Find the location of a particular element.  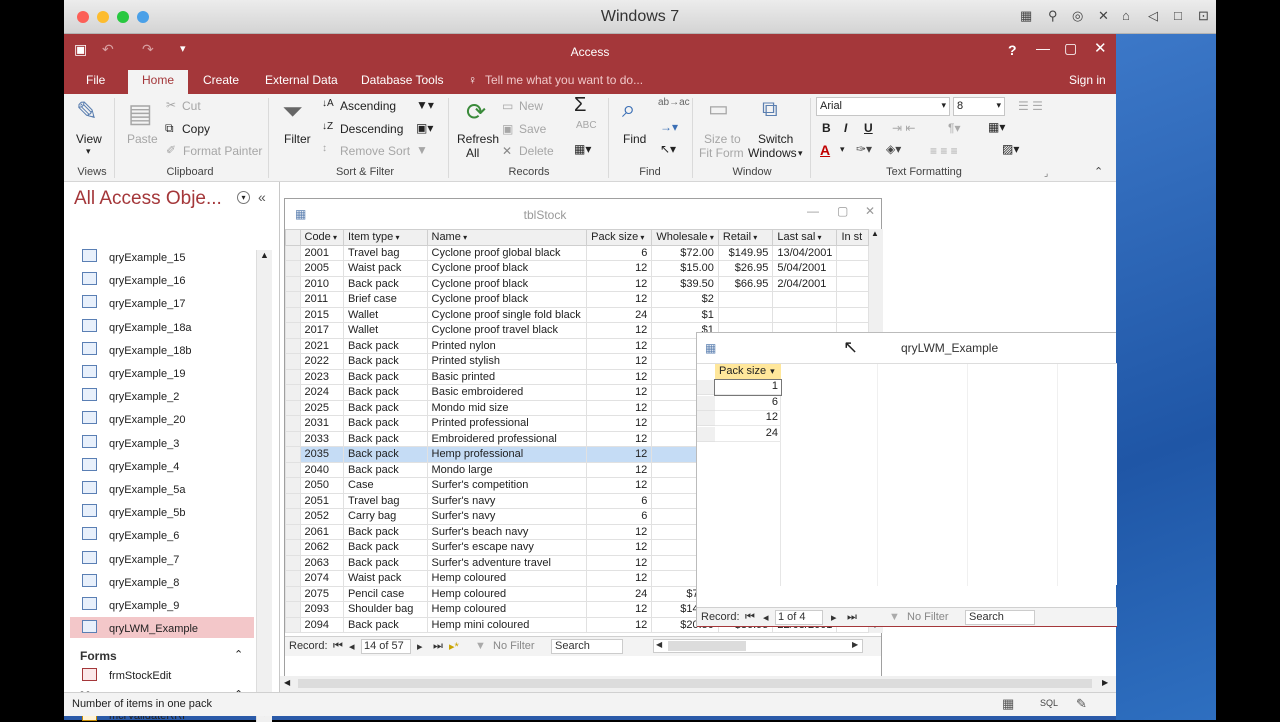

last-record-icon: ⏭ is located at coordinates (438, 646).